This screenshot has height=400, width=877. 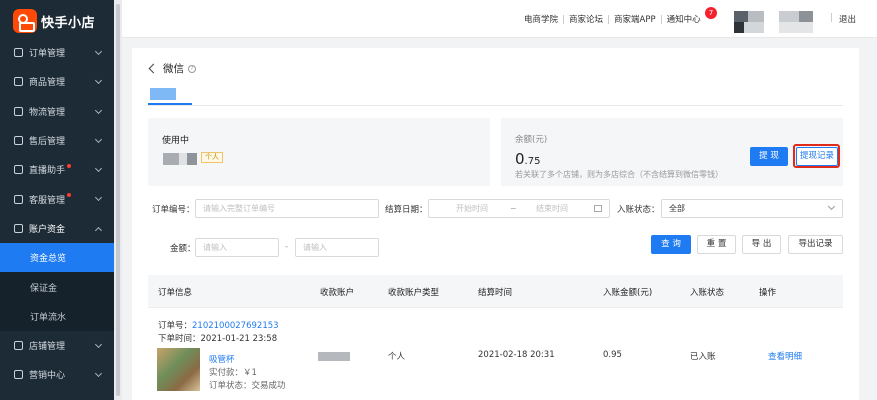 I want to click on back-arrow-icon, so click(x=153, y=68).